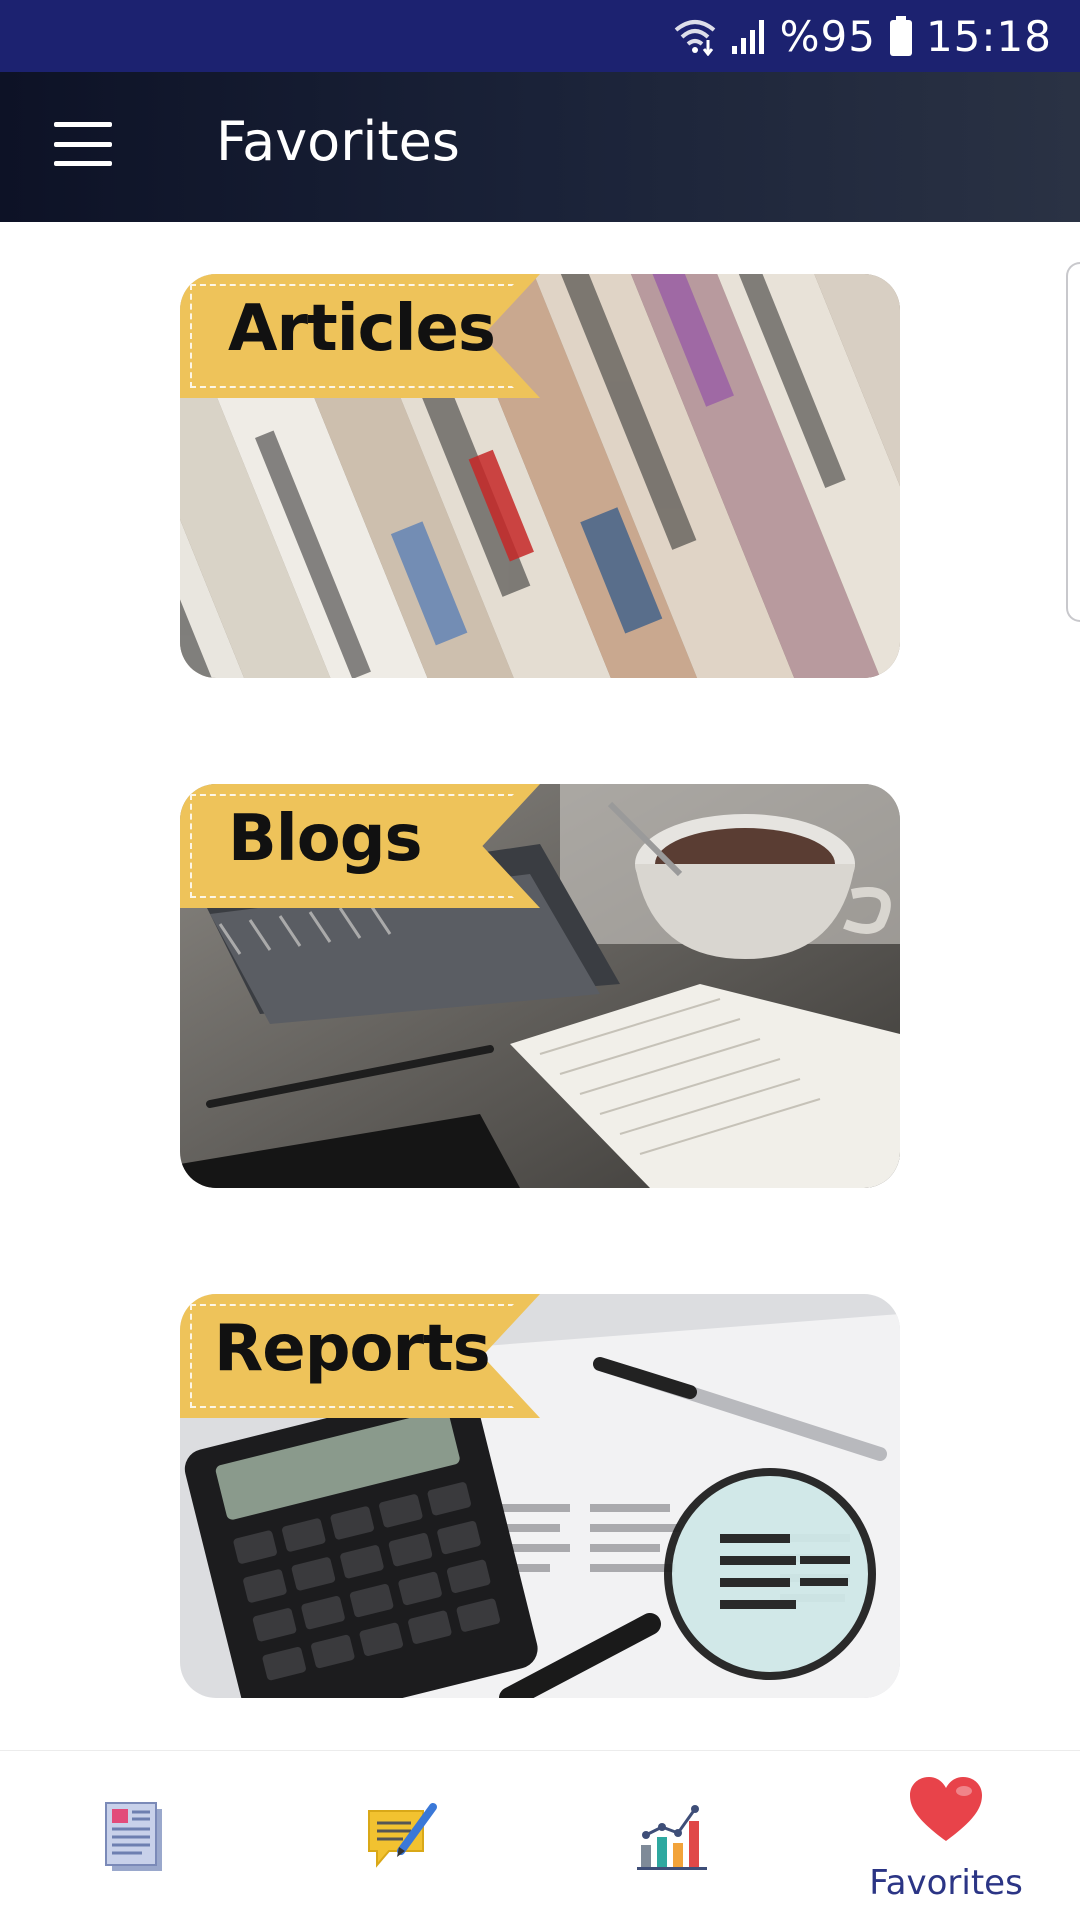 The height and width of the screenshot is (1920, 1080). I want to click on articles-card: Articles, so click(540, 476).